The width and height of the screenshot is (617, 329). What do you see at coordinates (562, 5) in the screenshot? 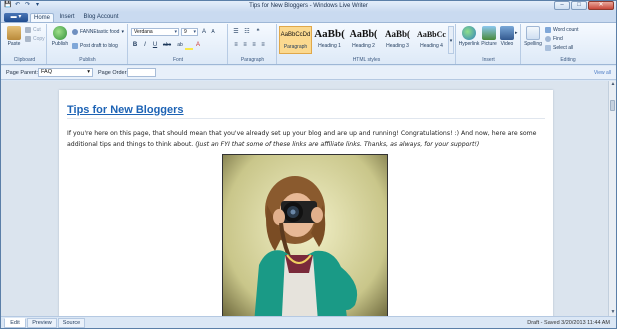
I see `minimize-button: –` at bounding box center [562, 5].